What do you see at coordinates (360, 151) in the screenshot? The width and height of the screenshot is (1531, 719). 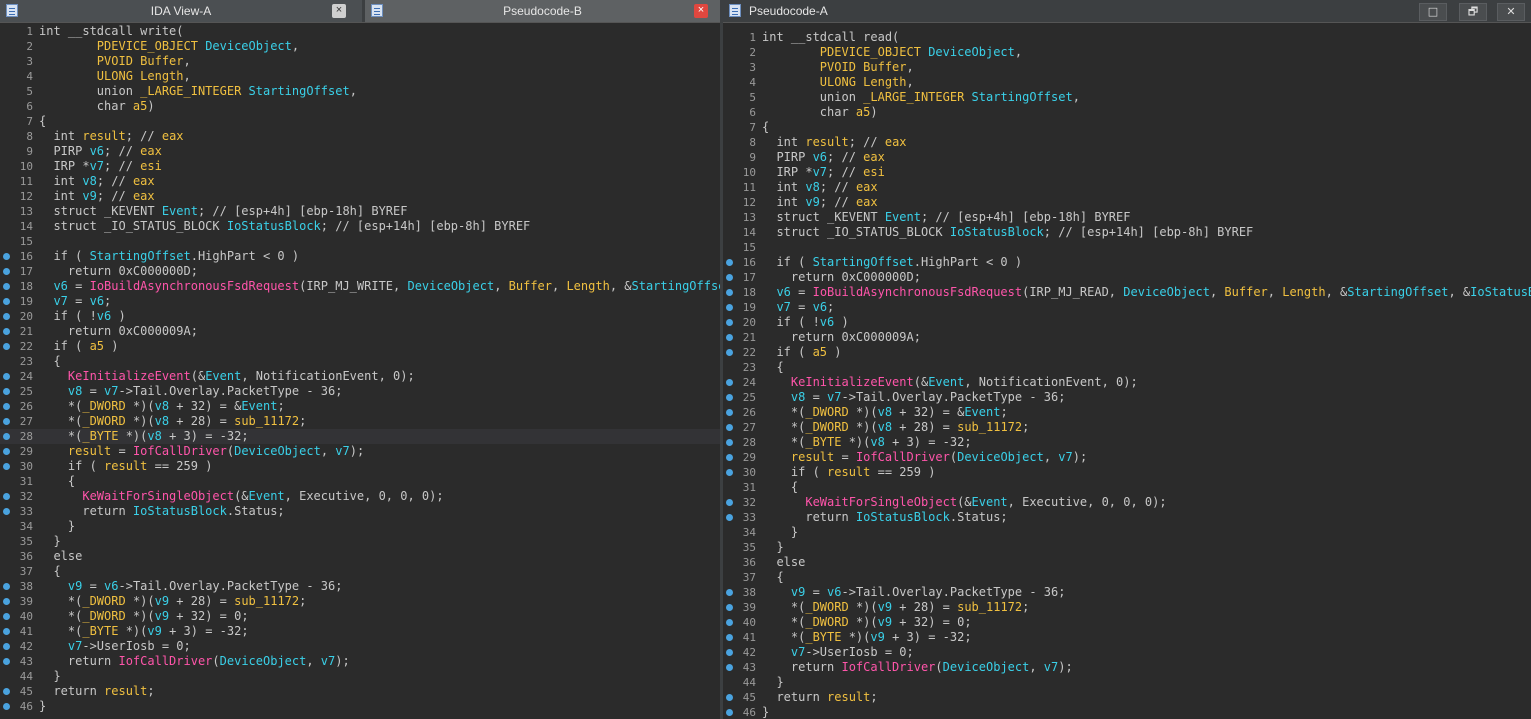 I see `code-line: 9 PIRP v6; // eax` at bounding box center [360, 151].